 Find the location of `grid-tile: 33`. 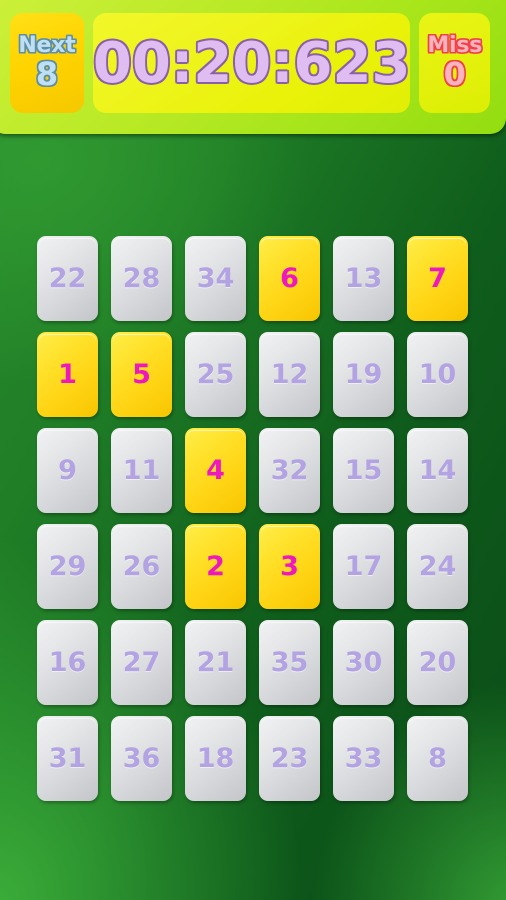

grid-tile: 33 is located at coordinates (363, 758).